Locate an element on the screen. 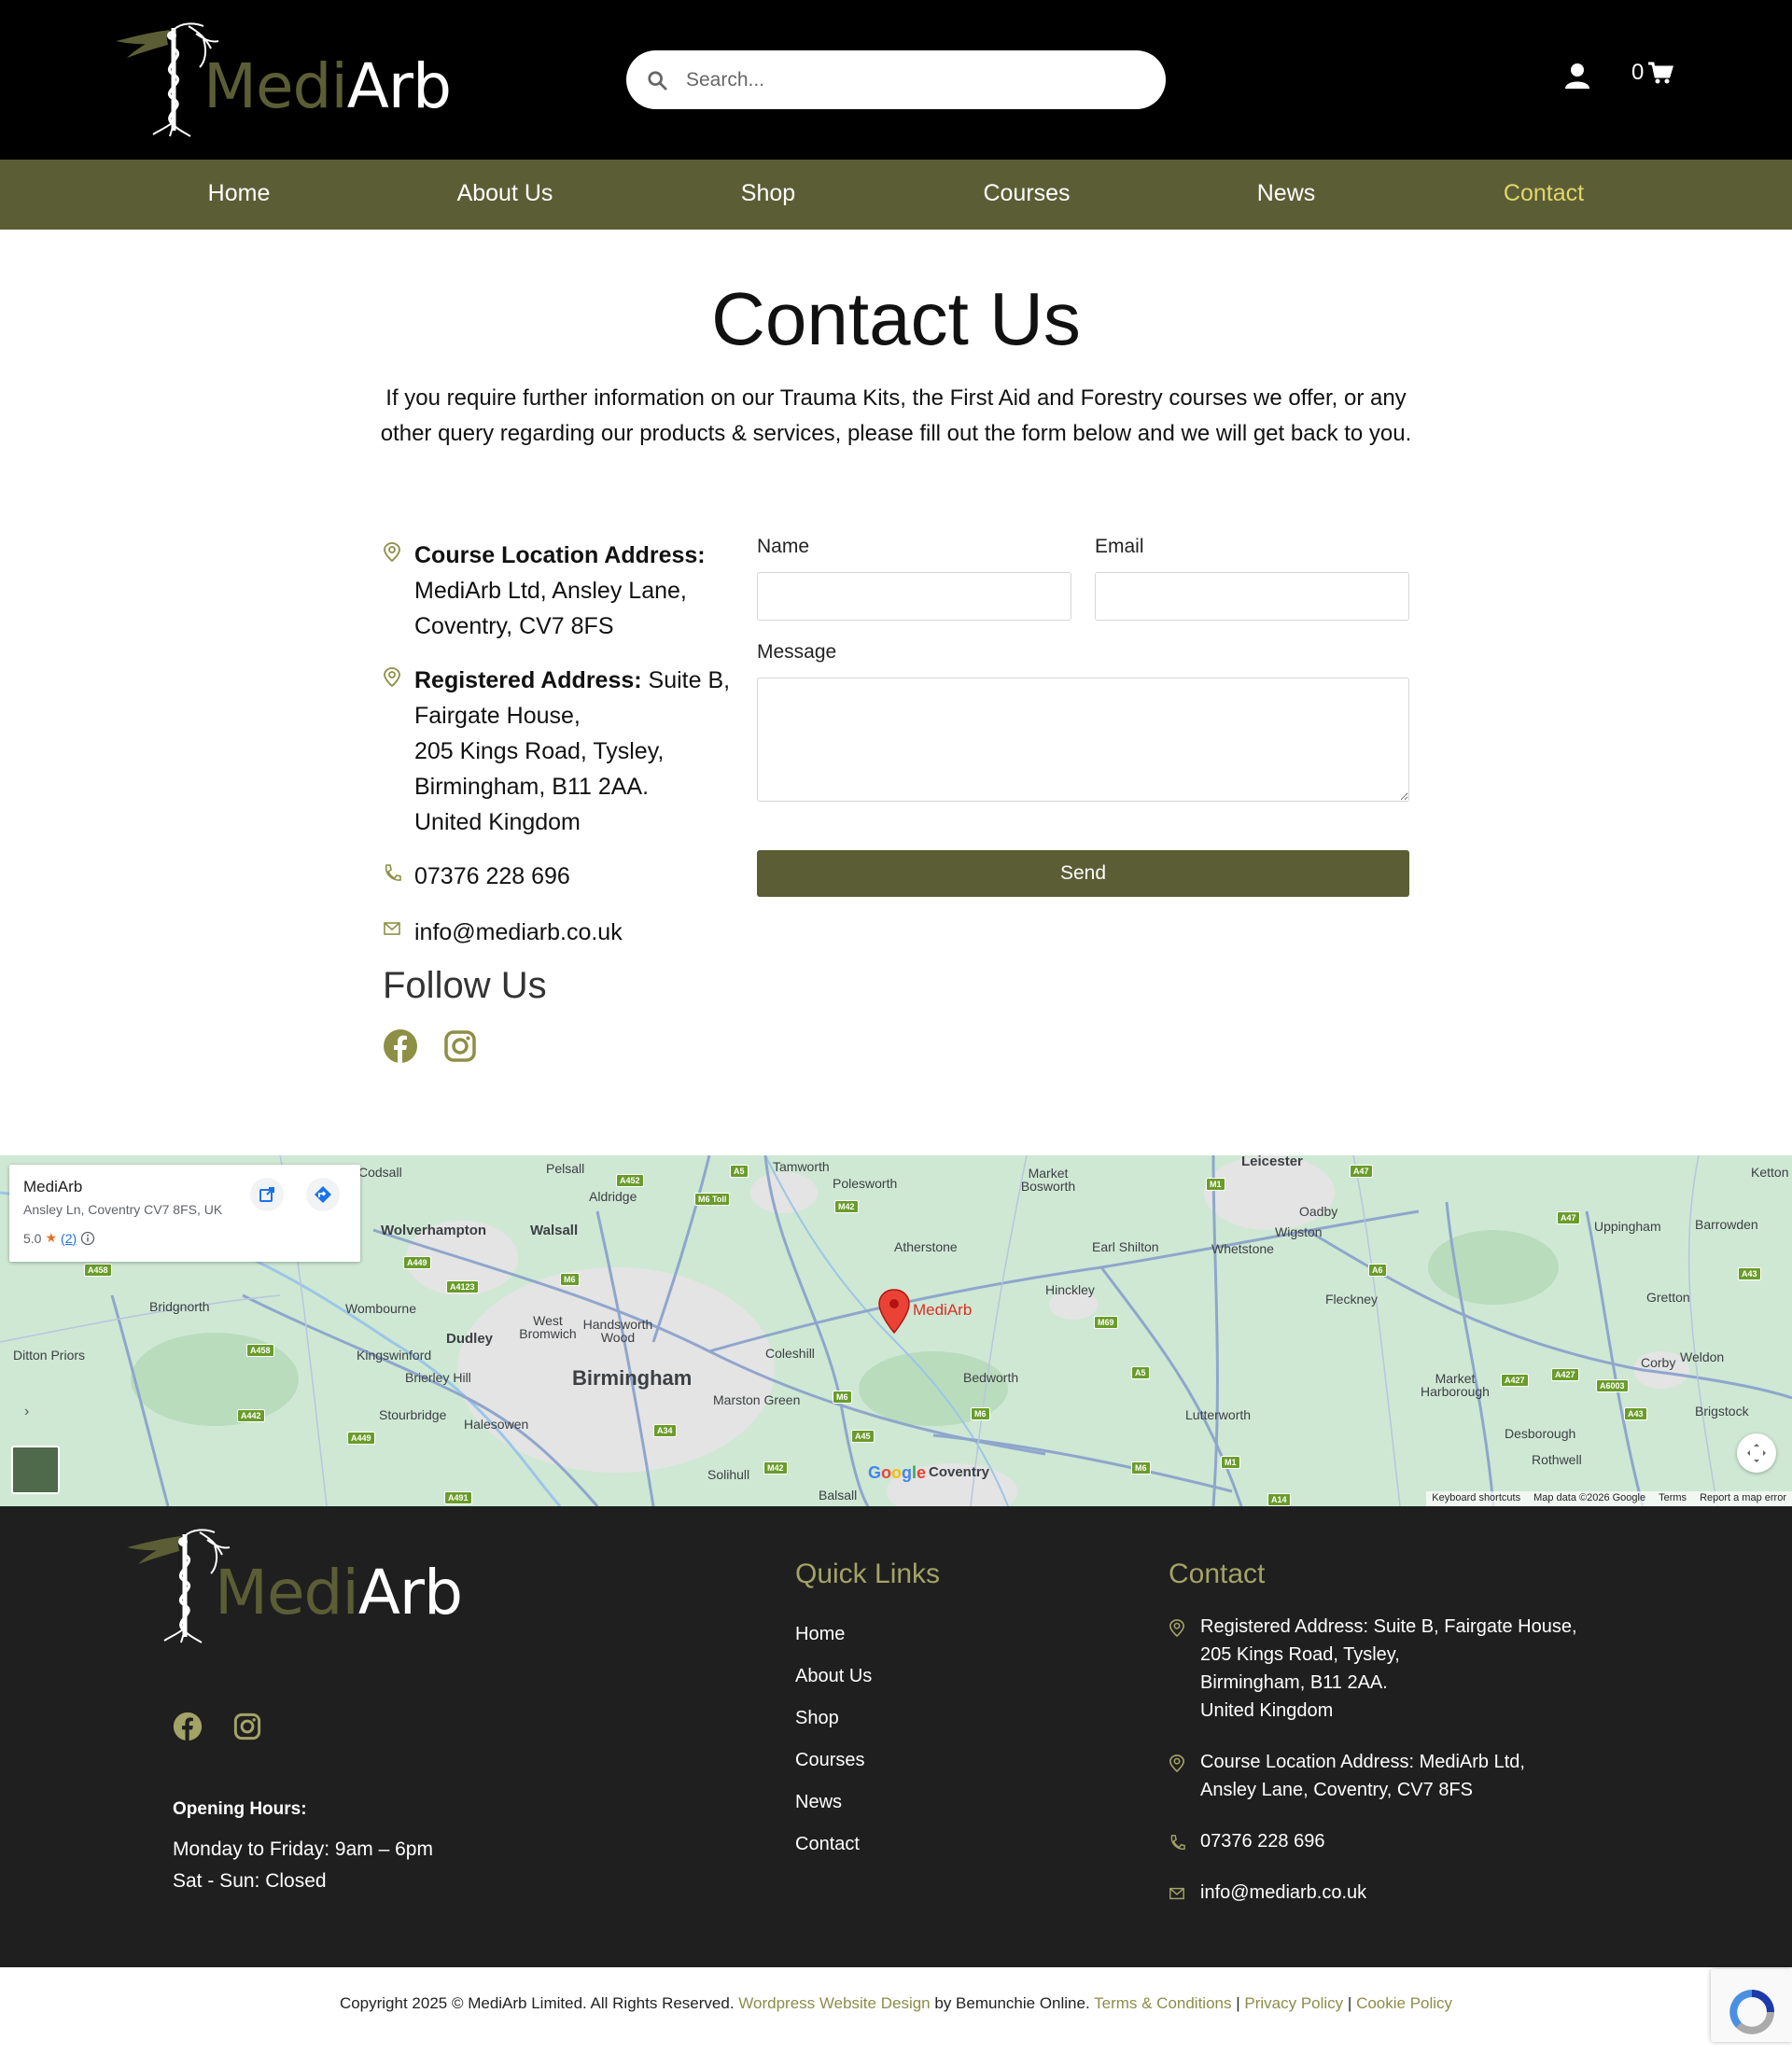  map-label-uppingham: Uppingham is located at coordinates (1627, 1226).